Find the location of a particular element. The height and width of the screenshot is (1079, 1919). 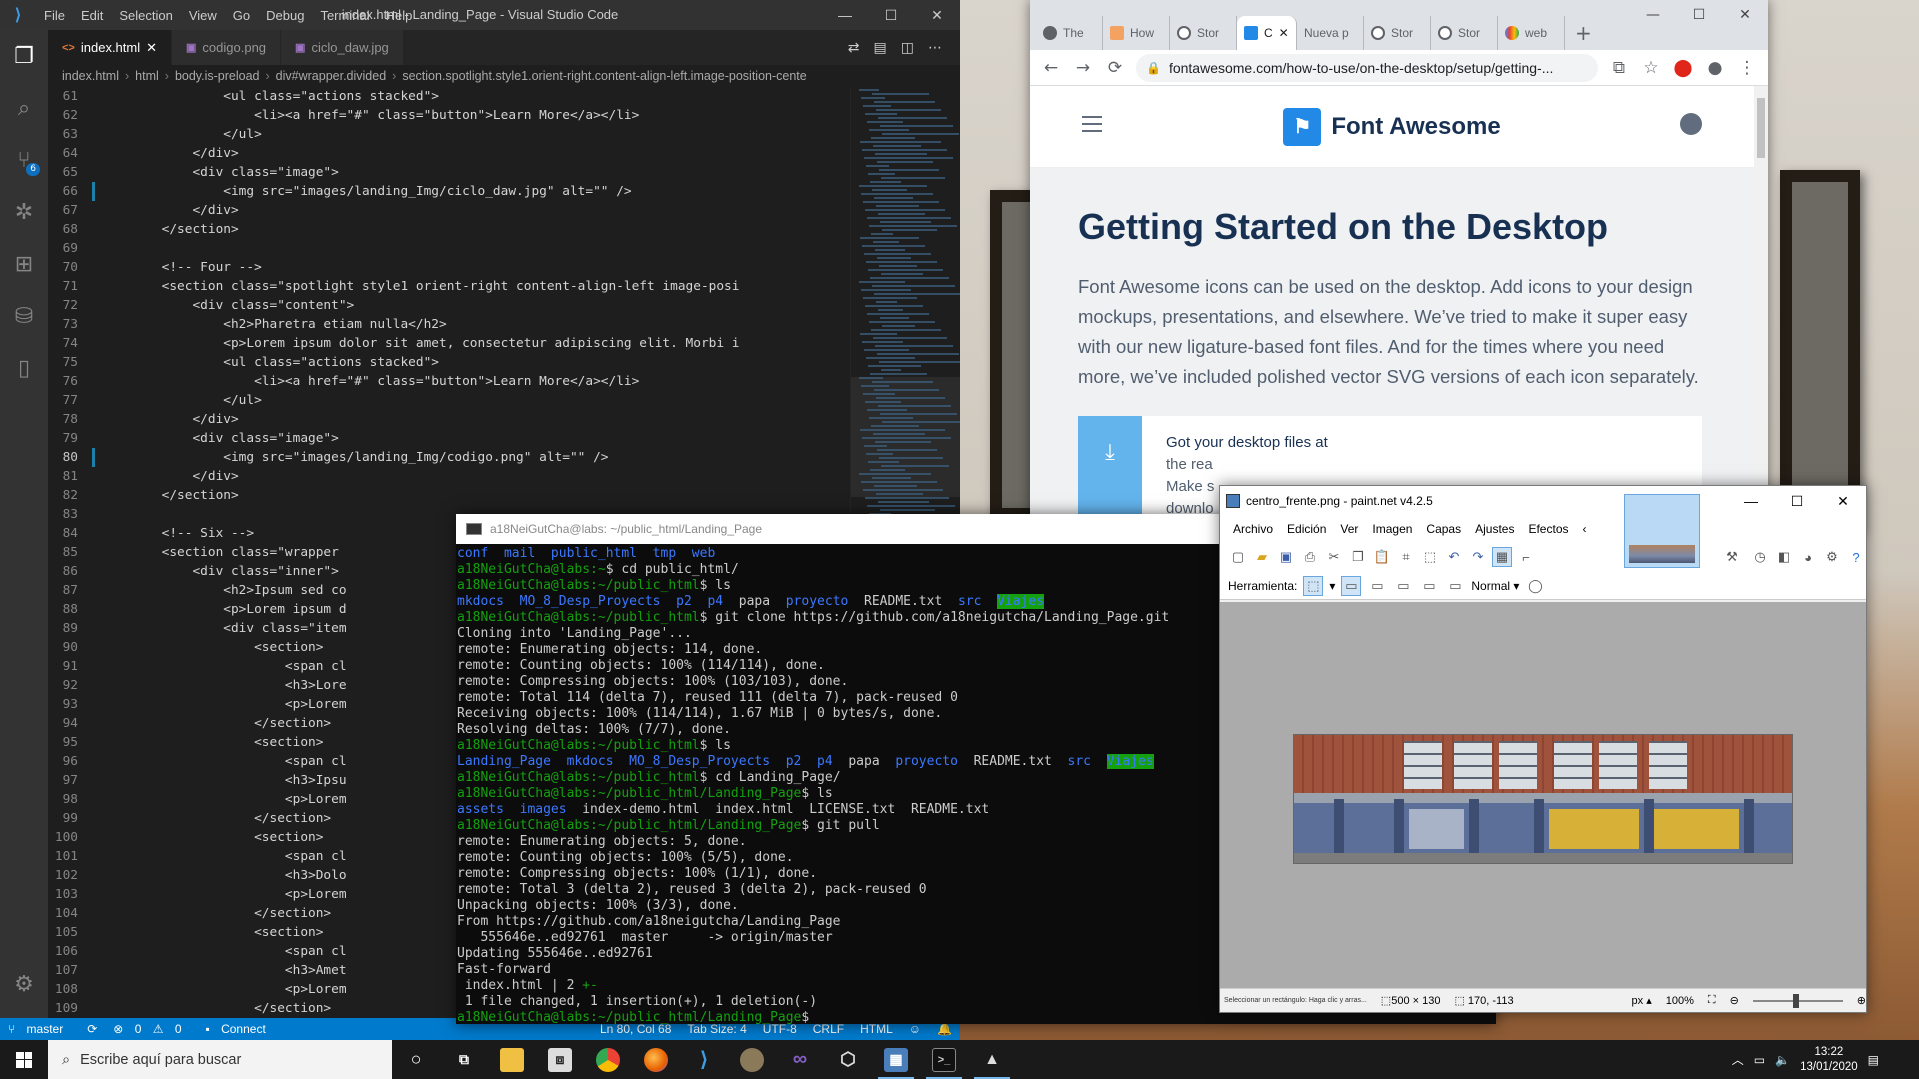

encoding: UTF-8 is located at coordinates (780, 1029).